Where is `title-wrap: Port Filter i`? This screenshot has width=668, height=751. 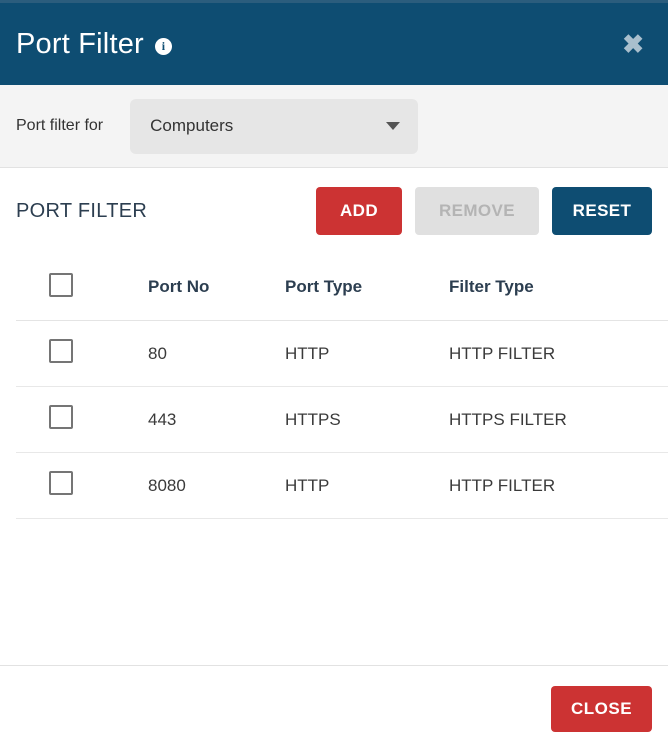
title-wrap: Port Filter i is located at coordinates (94, 43).